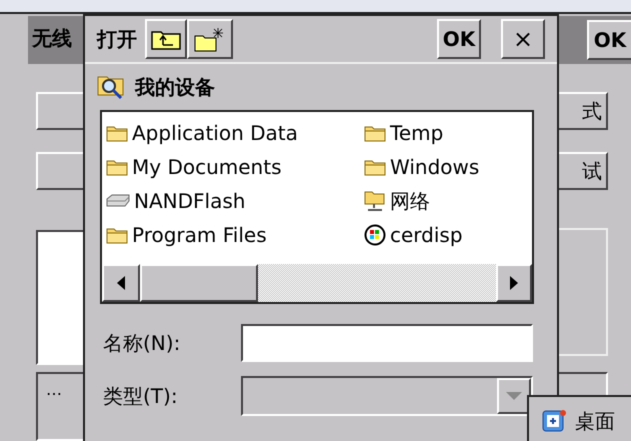  I want to click on scroll-left-button, so click(121, 283).